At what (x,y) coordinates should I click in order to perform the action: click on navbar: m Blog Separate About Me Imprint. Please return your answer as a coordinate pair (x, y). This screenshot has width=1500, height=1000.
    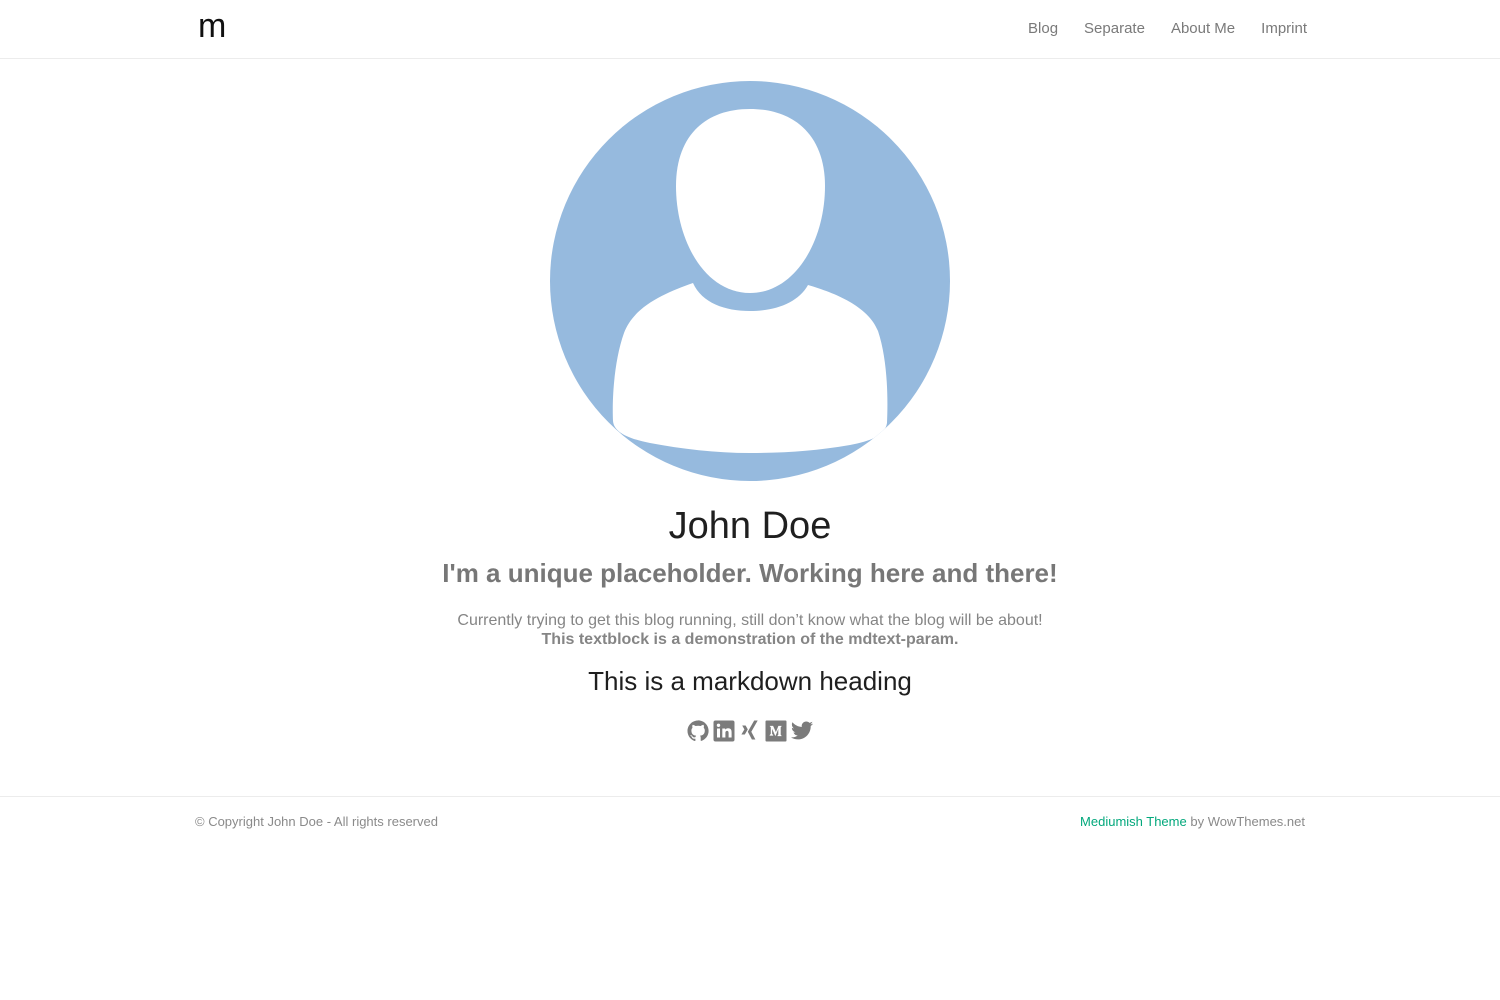
    Looking at the image, I should click on (750, 29).